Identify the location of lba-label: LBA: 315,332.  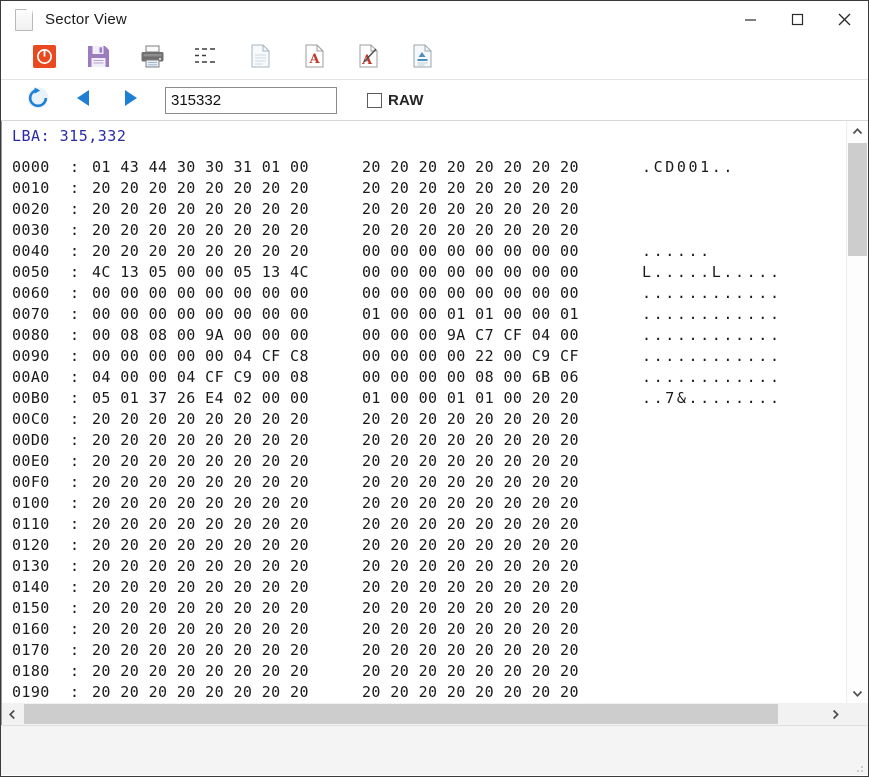
(69, 136).